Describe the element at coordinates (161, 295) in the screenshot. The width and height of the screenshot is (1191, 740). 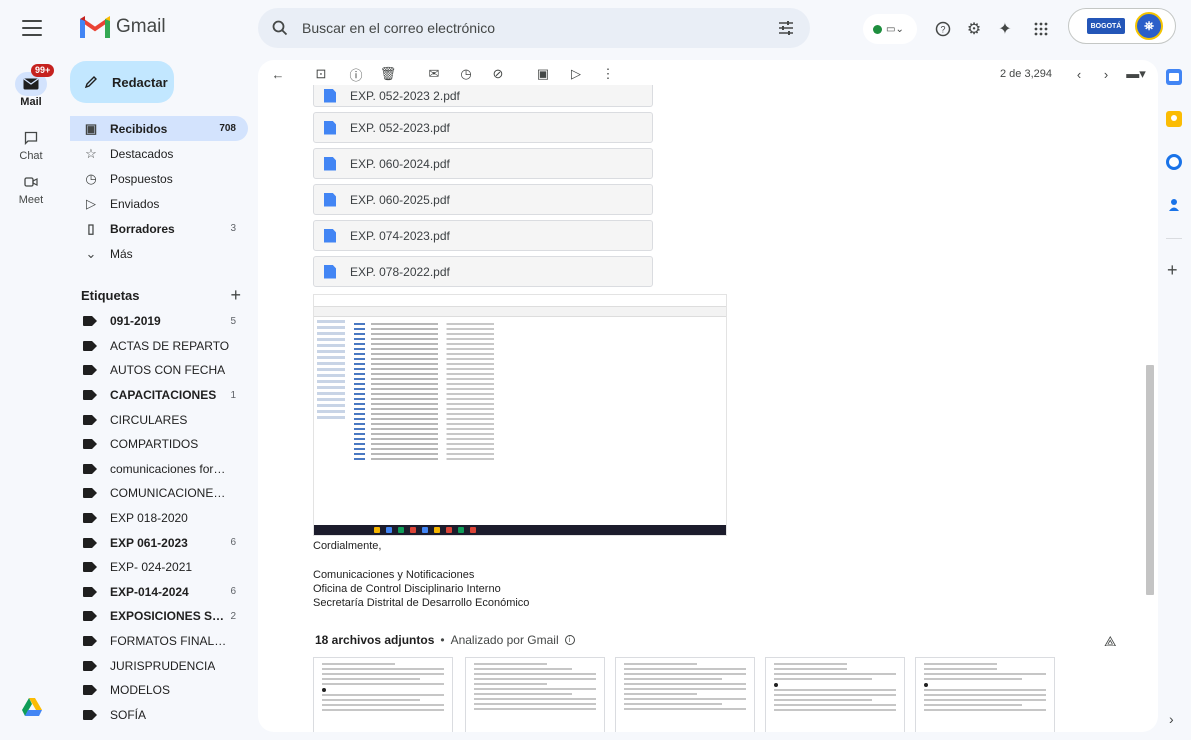
I see `labels-header: Etiquetas +` at that location.